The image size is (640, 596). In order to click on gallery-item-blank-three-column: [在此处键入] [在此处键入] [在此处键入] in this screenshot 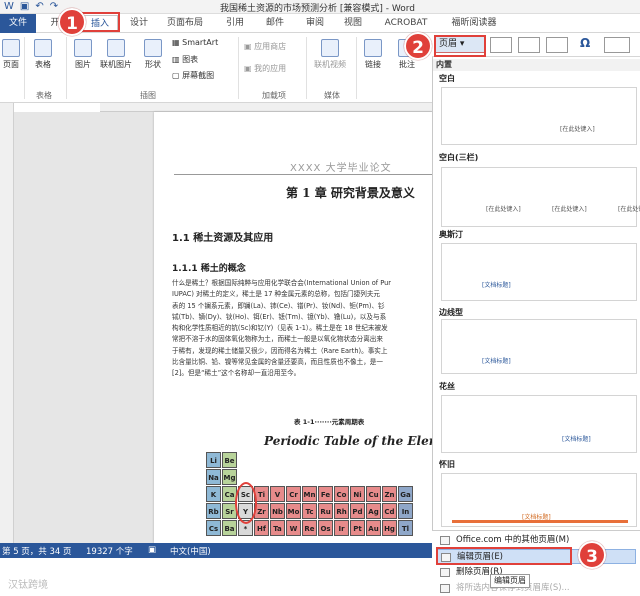, I will do `click(540, 197)`.